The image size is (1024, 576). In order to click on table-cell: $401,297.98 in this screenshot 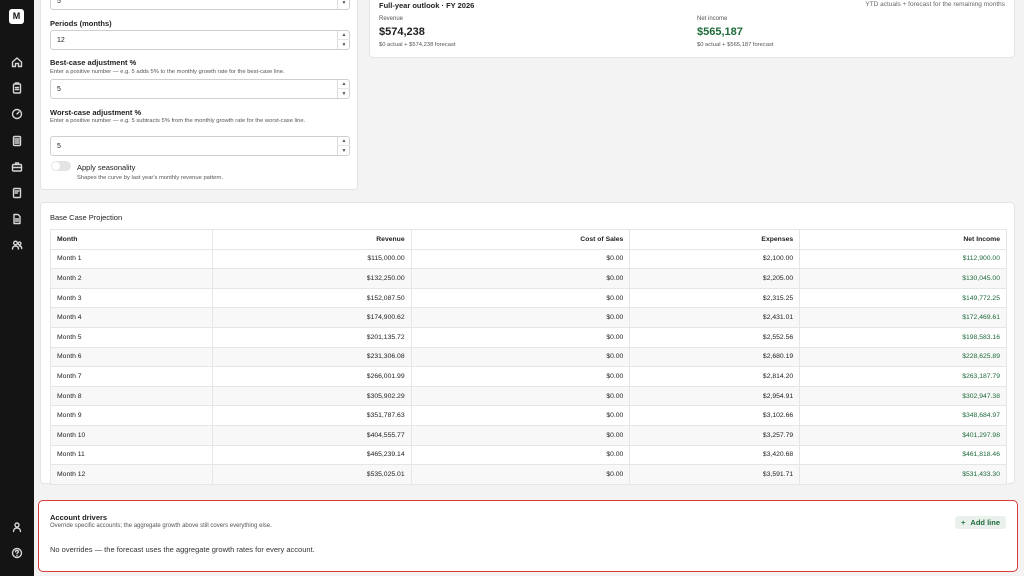, I will do `click(903, 435)`.